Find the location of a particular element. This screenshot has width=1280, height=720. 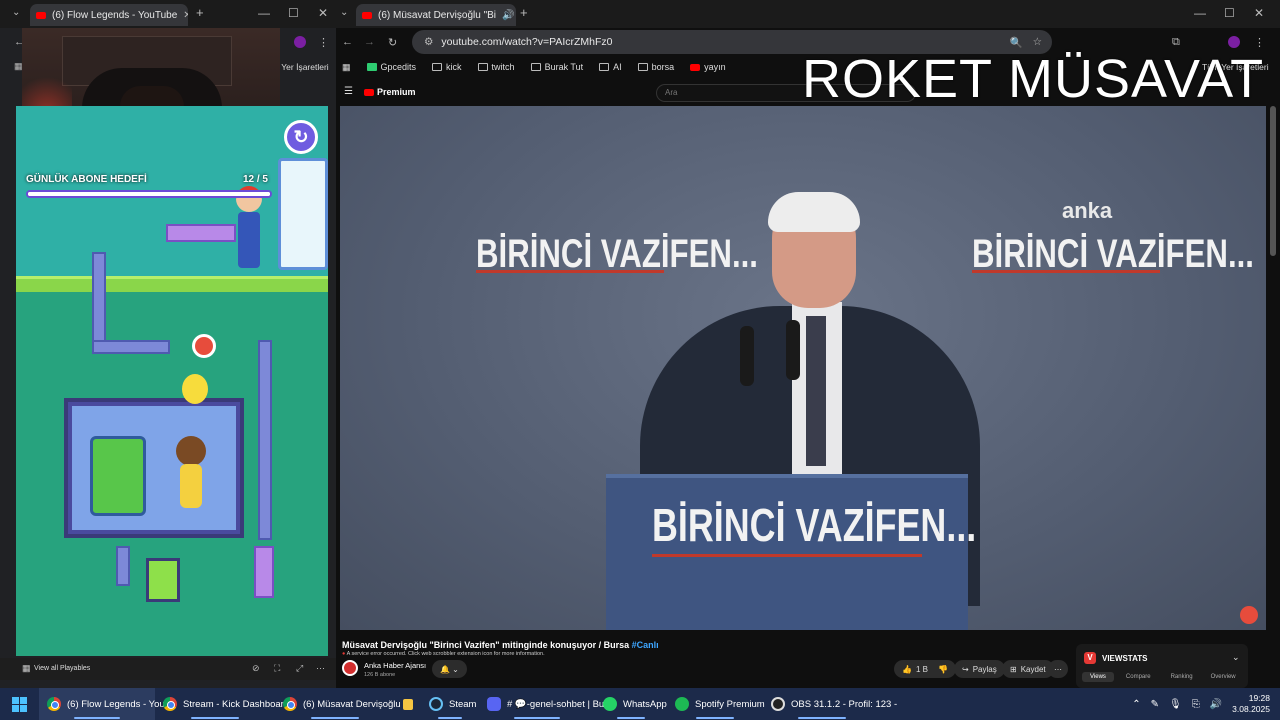

menu-icon: ⋮ is located at coordinates (323, 42).